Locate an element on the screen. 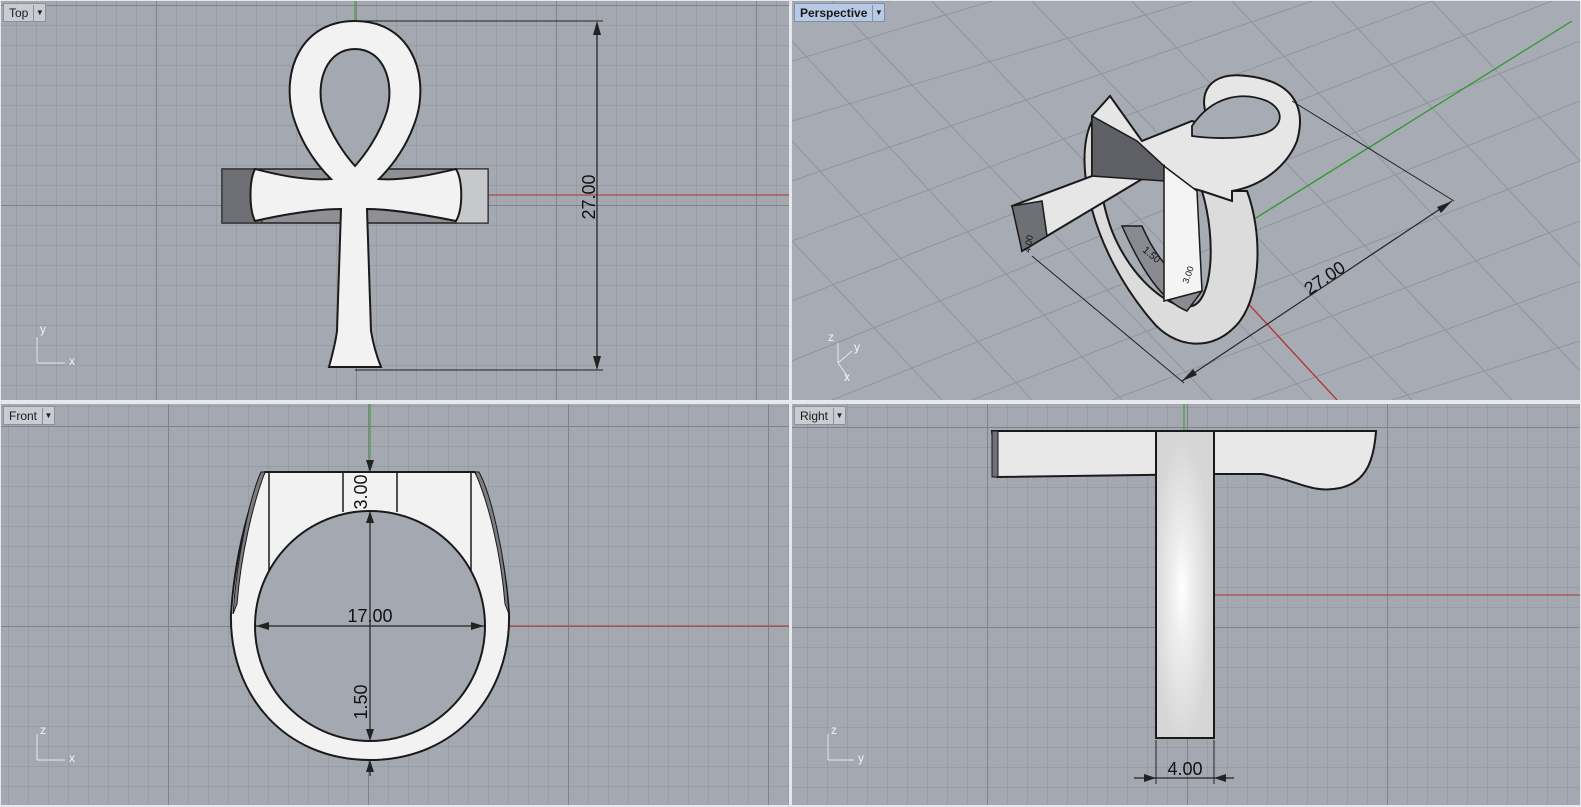 The height and width of the screenshot is (807, 1581). dim-label-width: 17.00 is located at coordinates (369, 616).